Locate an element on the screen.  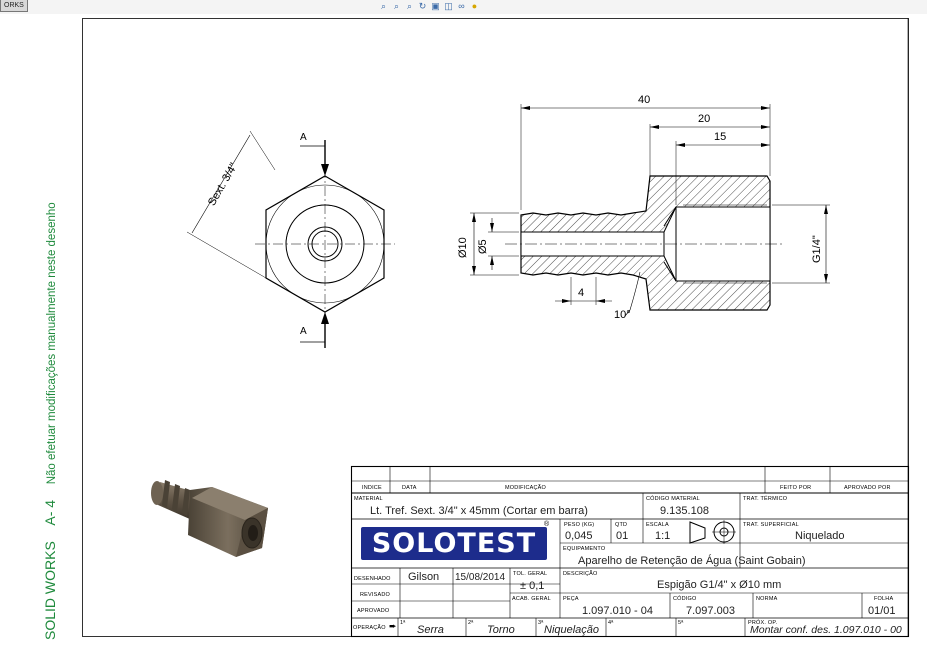
dim-angle: 10° is located at coordinates (622, 315).